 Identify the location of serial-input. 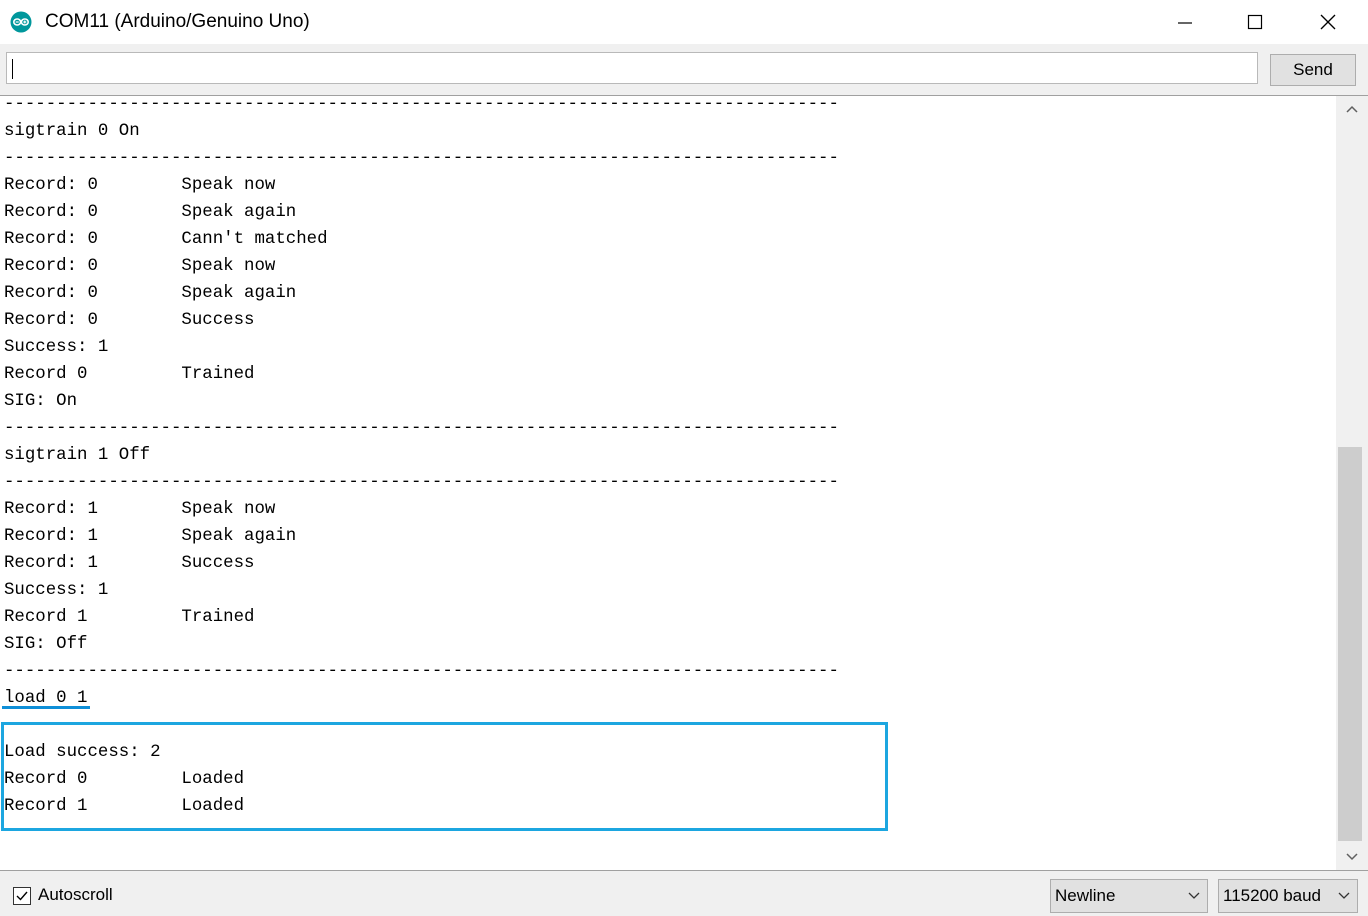
(632, 68).